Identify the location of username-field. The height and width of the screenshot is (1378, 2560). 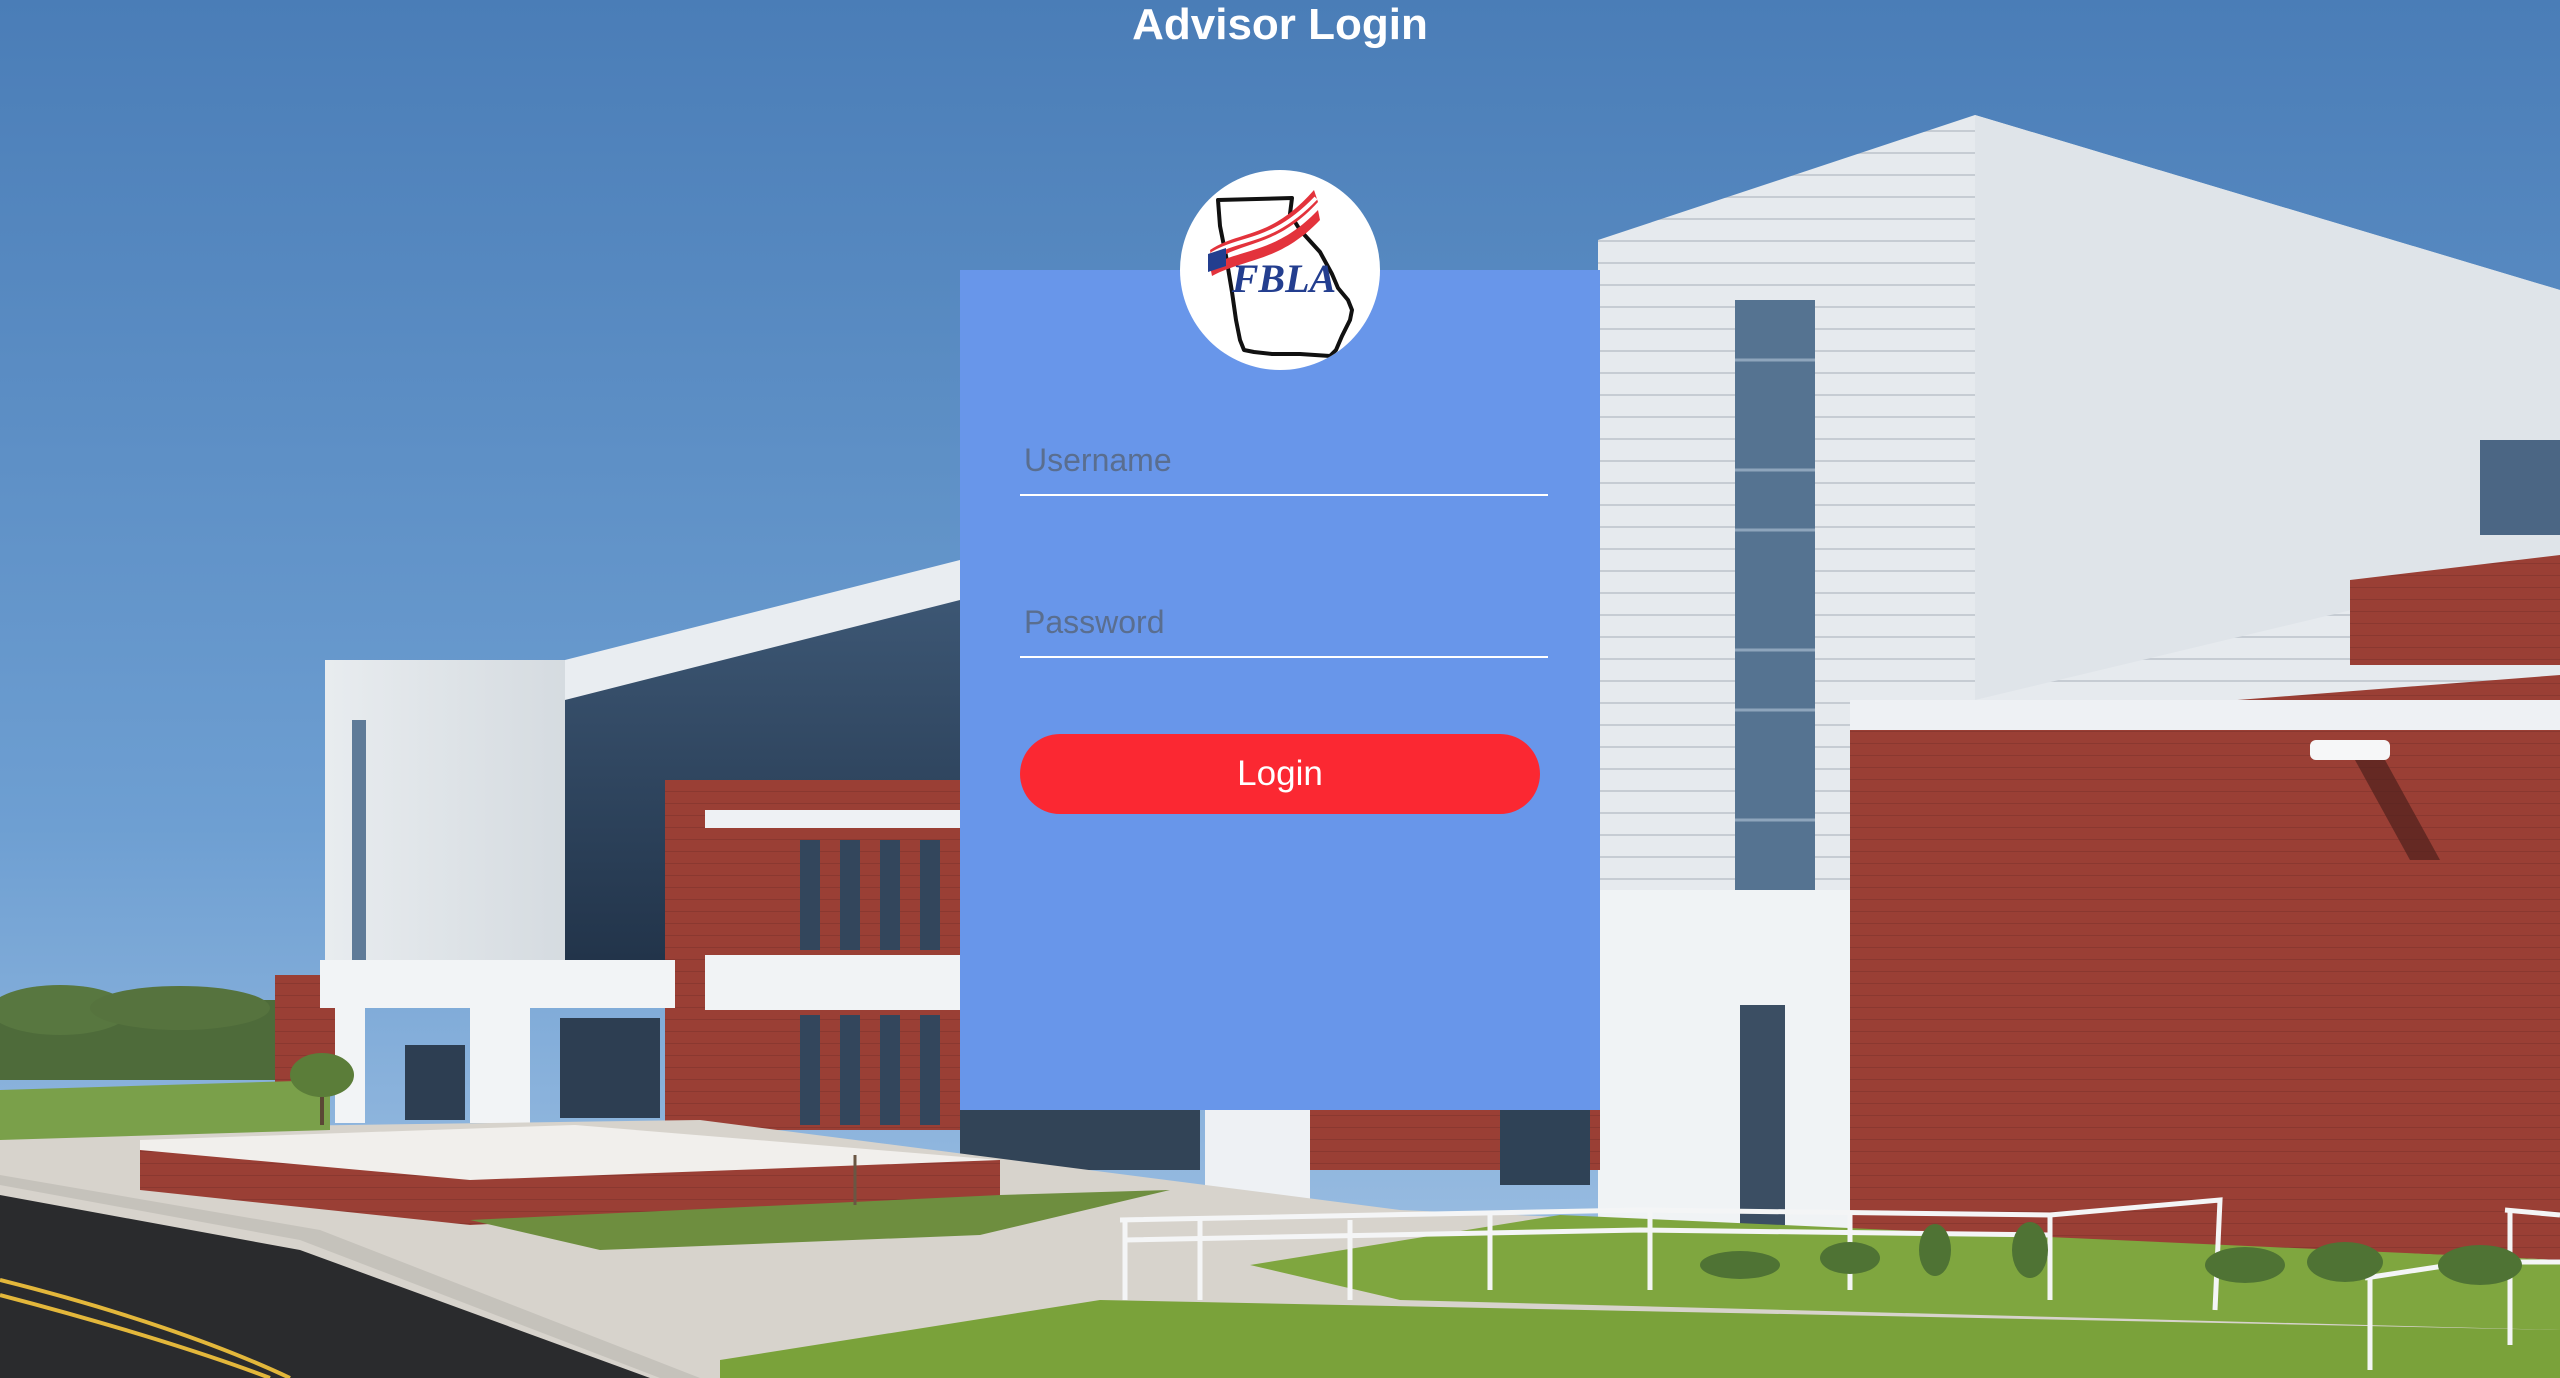
(1284, 460).